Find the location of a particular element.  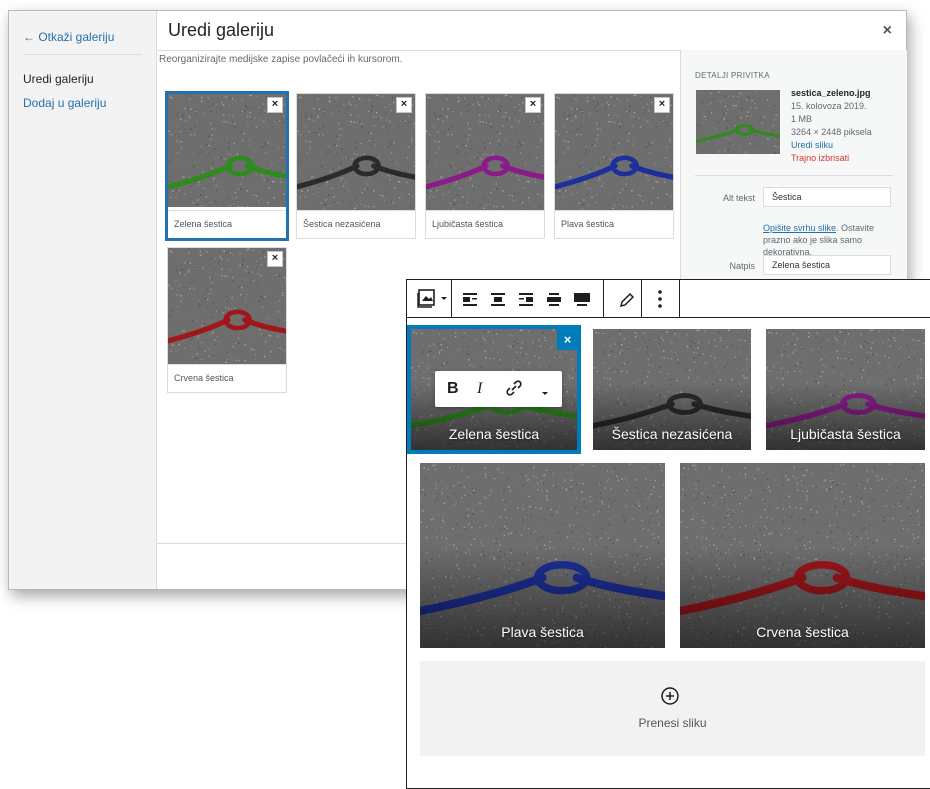

rope-image is located at coordinates (738, 122).